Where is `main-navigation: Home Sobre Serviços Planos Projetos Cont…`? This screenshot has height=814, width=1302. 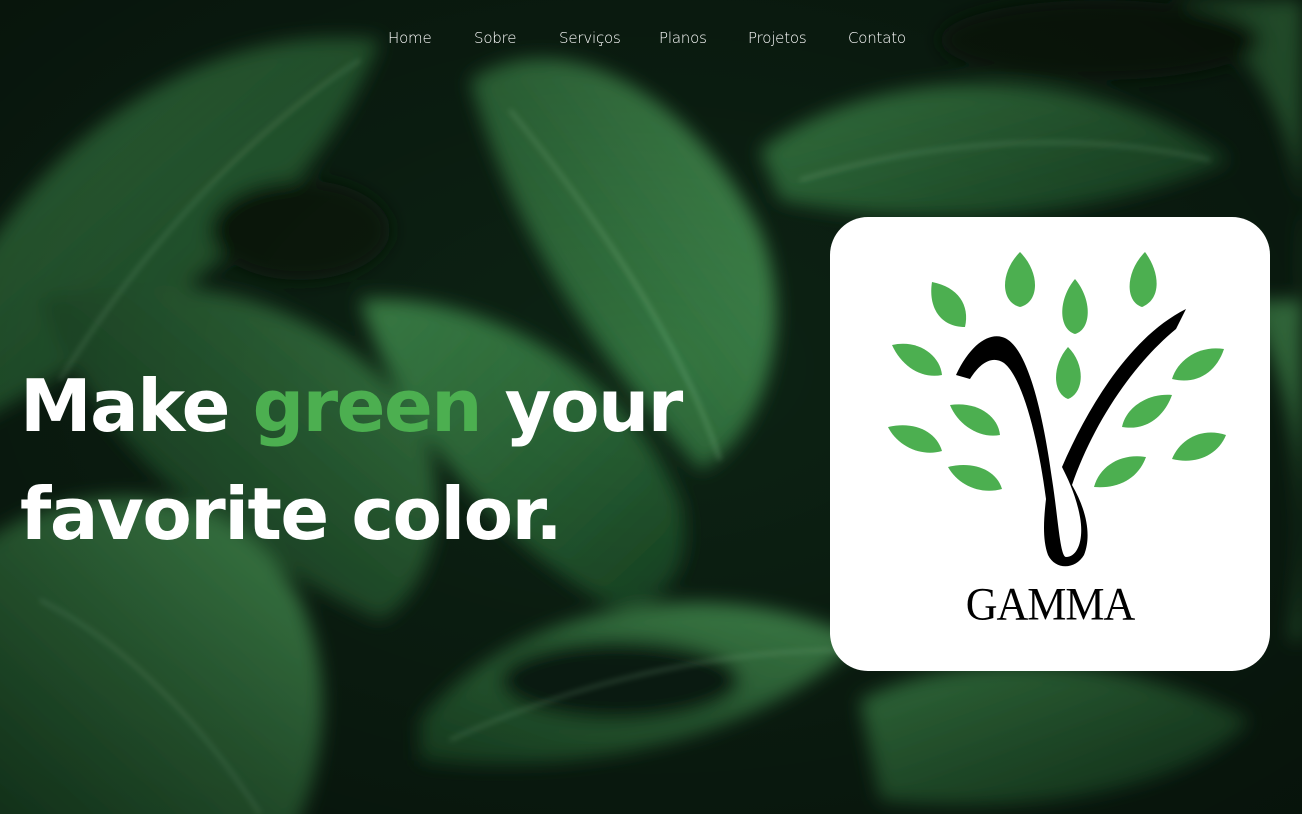 main-navigation: Home Sobre Serviços Planos Projetos Cont… is located at coordinates (651, 40).